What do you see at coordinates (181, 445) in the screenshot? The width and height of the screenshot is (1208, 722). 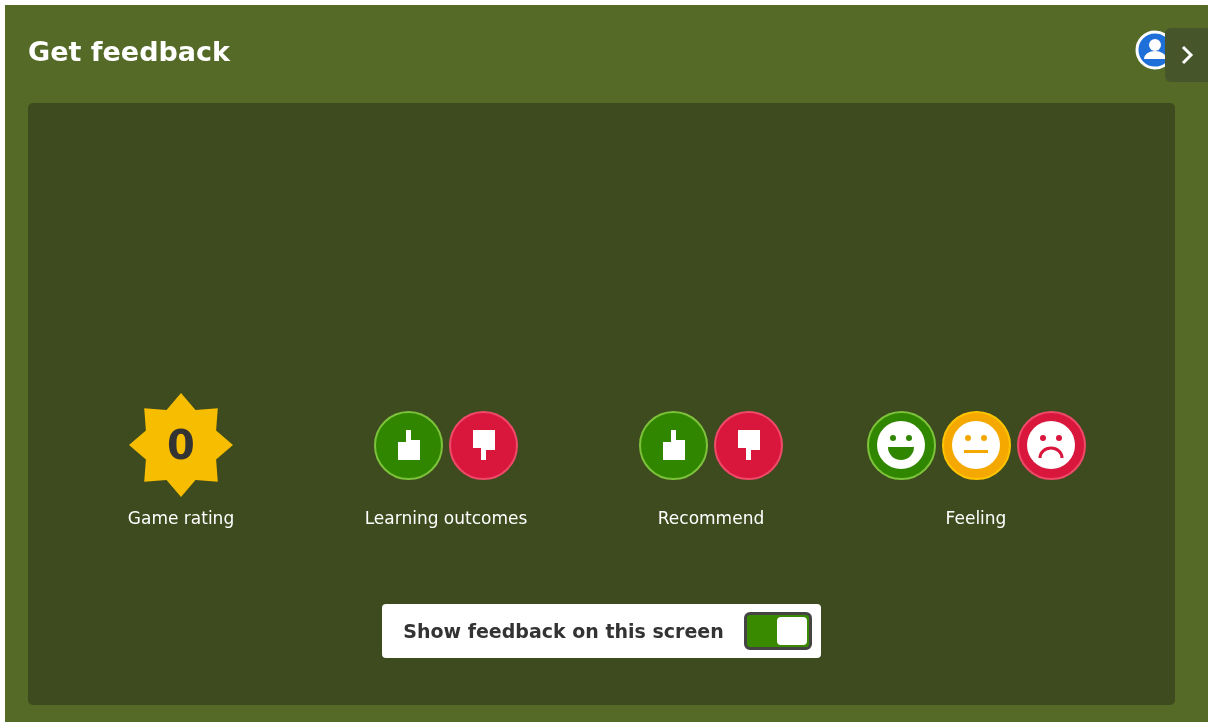 I see `rating-badge: 0` at bounding box center [181, 445].